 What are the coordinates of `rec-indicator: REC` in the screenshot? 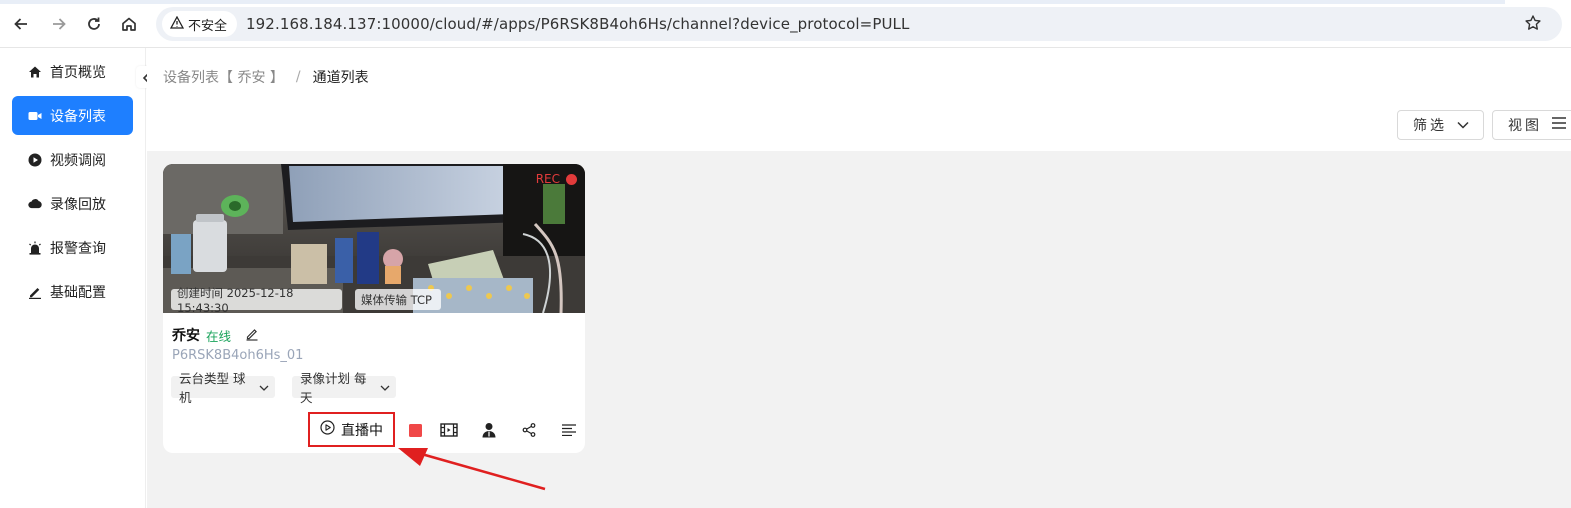 It's located at (556, 179).